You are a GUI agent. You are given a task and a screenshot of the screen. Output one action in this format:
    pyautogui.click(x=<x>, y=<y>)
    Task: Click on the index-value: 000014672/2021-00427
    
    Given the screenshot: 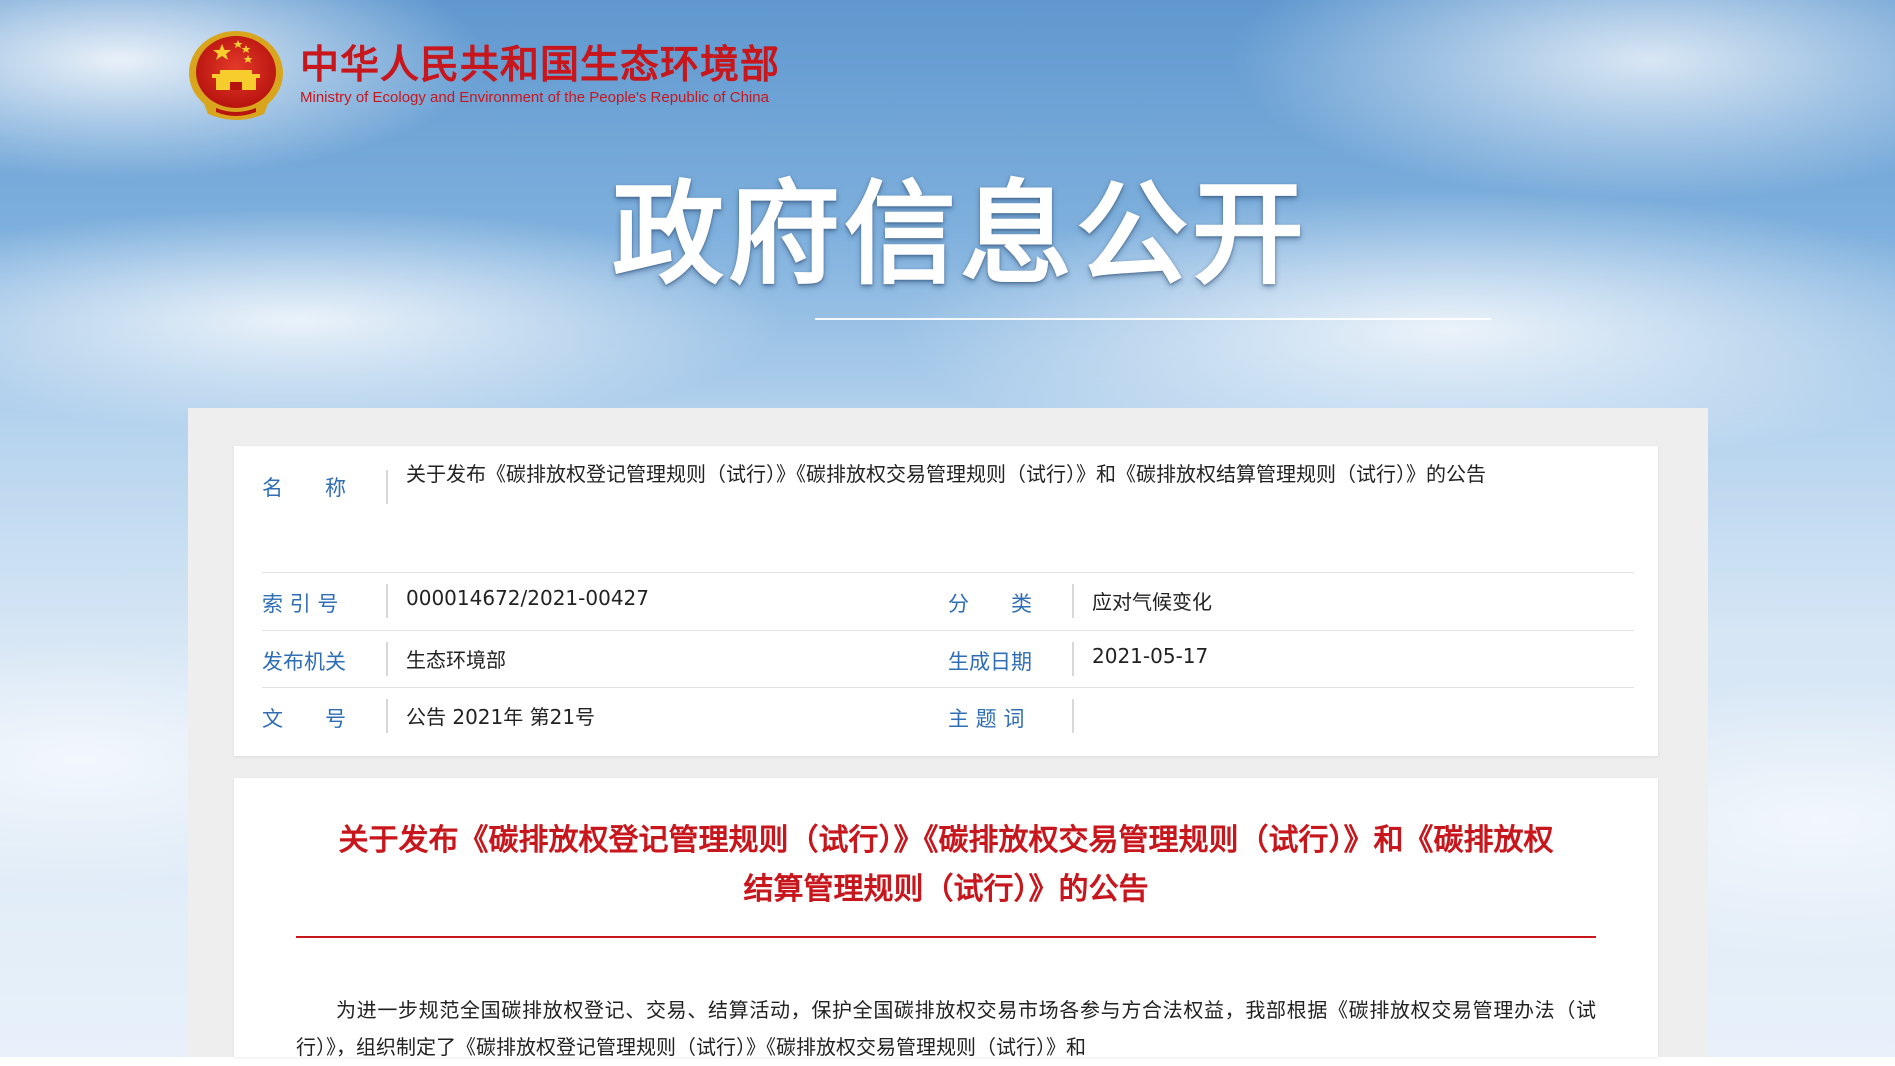 What is the action you would take?
    pyautogui.click(x=527, y=598)
    